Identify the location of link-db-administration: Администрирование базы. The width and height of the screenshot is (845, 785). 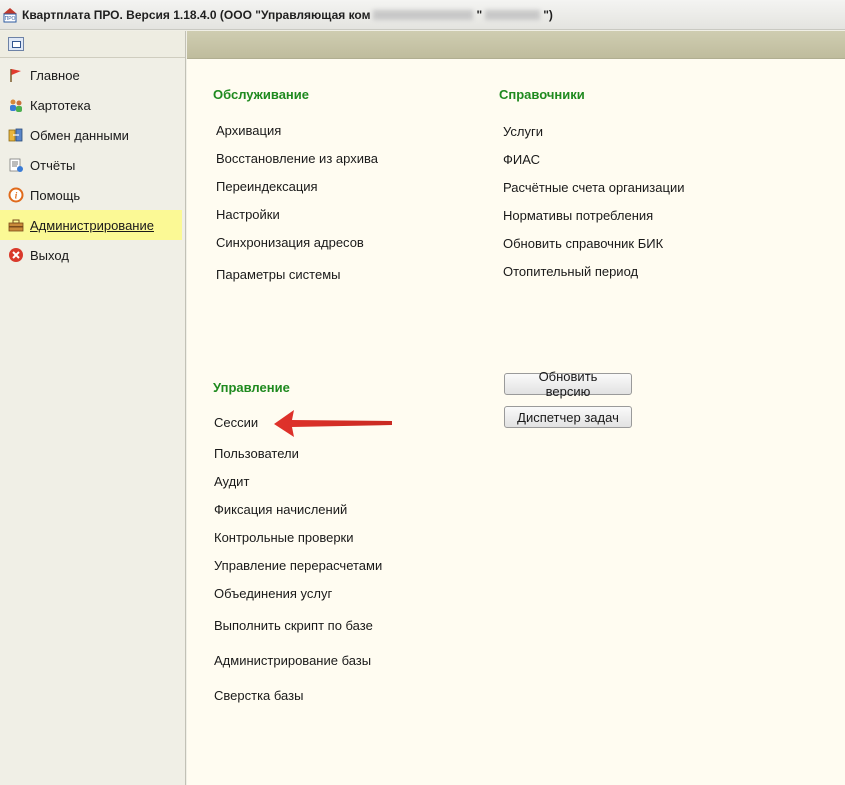
(292, 660).